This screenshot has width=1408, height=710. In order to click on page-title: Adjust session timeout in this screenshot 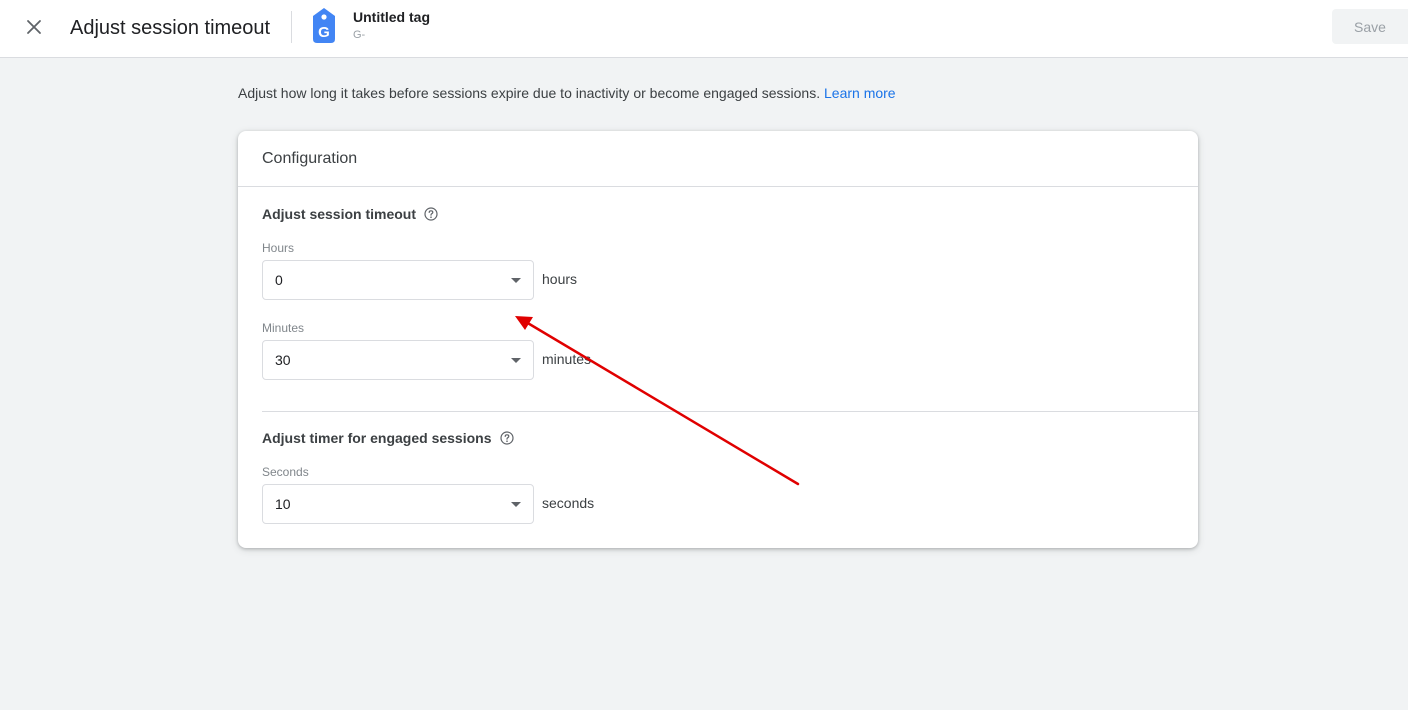, I will do `click(170, 28)`.